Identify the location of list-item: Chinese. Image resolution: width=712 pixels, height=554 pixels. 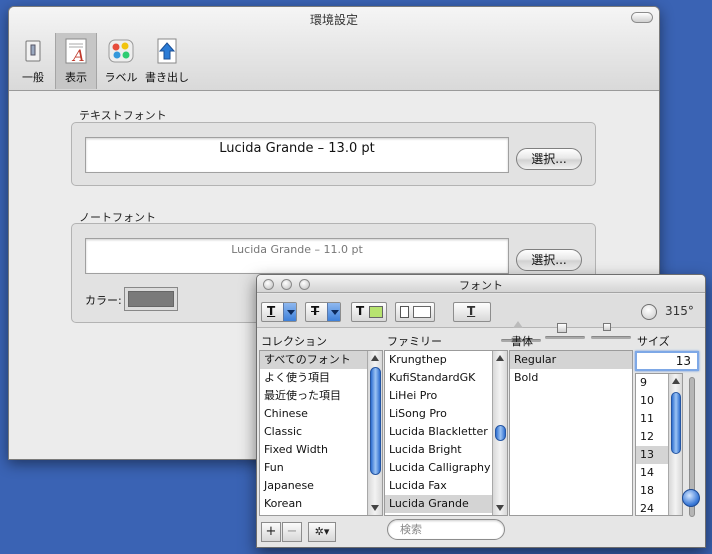
(321, 414).